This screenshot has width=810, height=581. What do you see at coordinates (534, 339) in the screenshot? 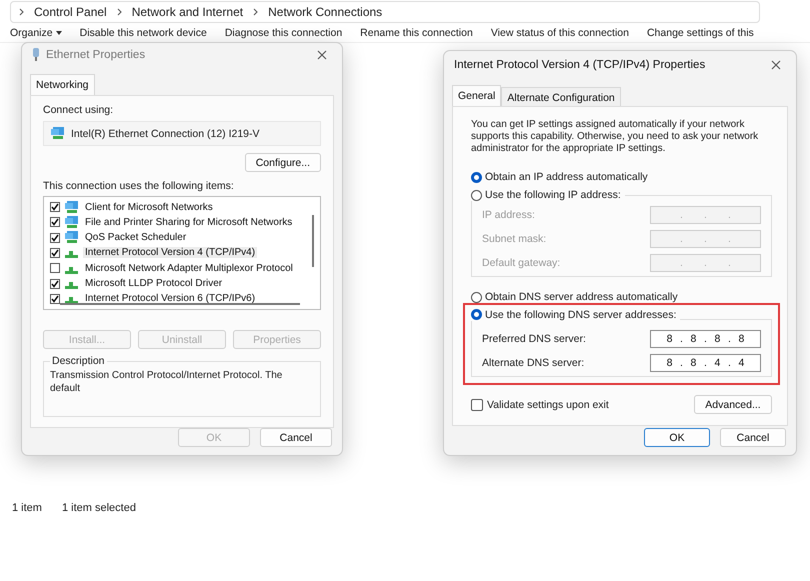
I see `field-label: Preferred DNS server:` at bounding box center [534, 339].